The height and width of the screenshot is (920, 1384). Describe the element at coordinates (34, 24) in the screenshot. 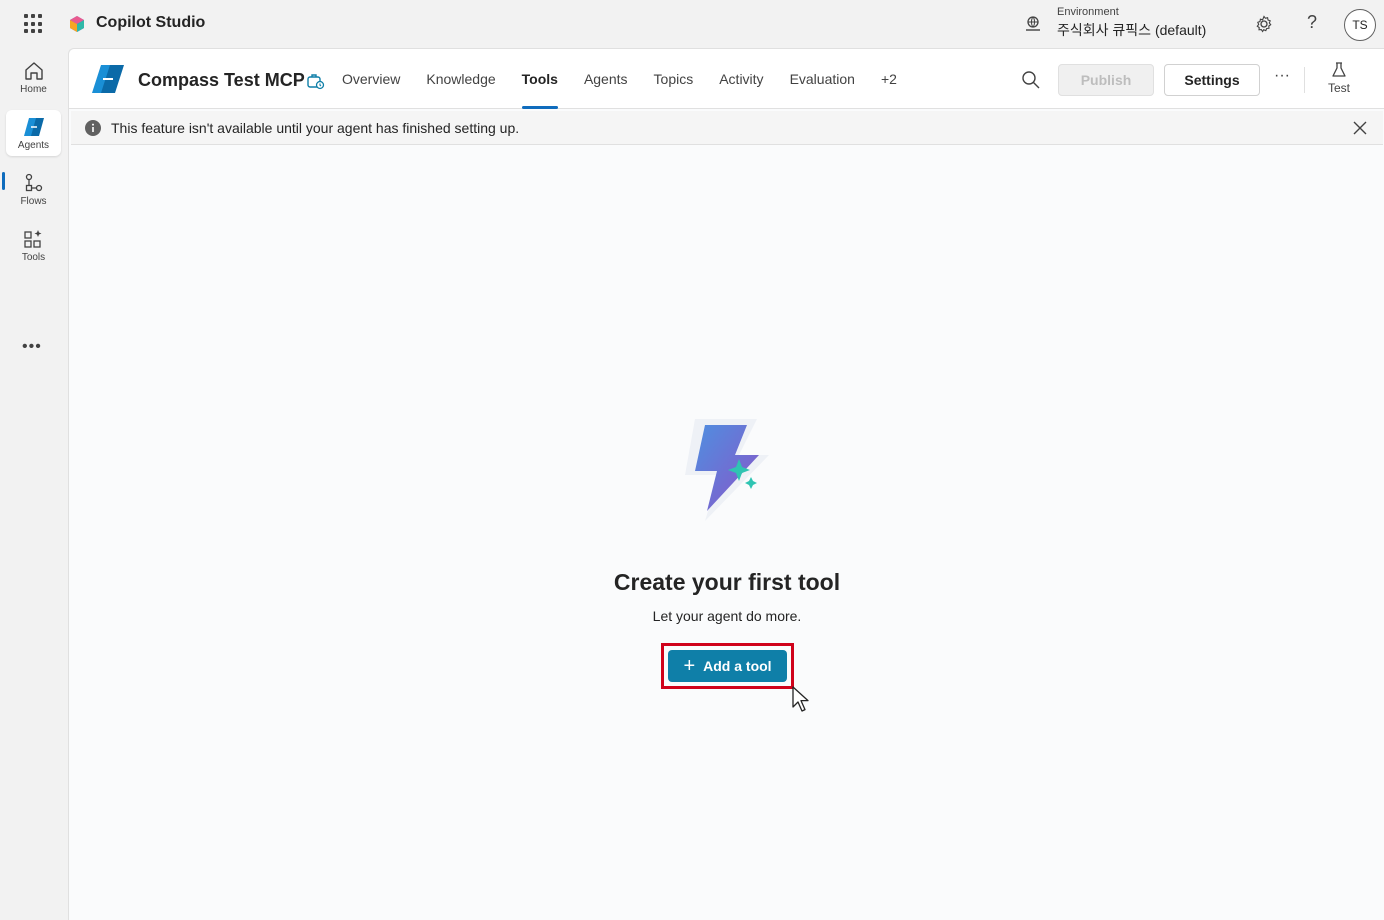

I see `app-launcher-icon` at that location.